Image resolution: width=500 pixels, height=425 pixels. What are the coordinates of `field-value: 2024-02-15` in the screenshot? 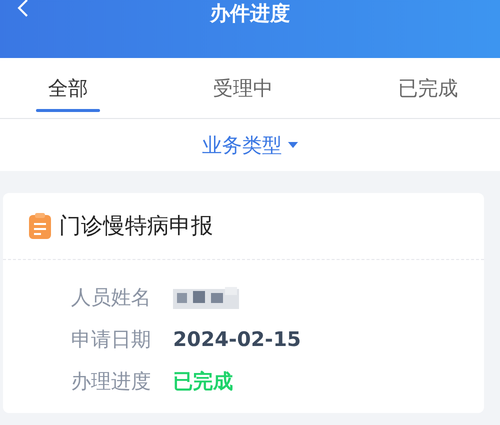 It's located at (237, 339).